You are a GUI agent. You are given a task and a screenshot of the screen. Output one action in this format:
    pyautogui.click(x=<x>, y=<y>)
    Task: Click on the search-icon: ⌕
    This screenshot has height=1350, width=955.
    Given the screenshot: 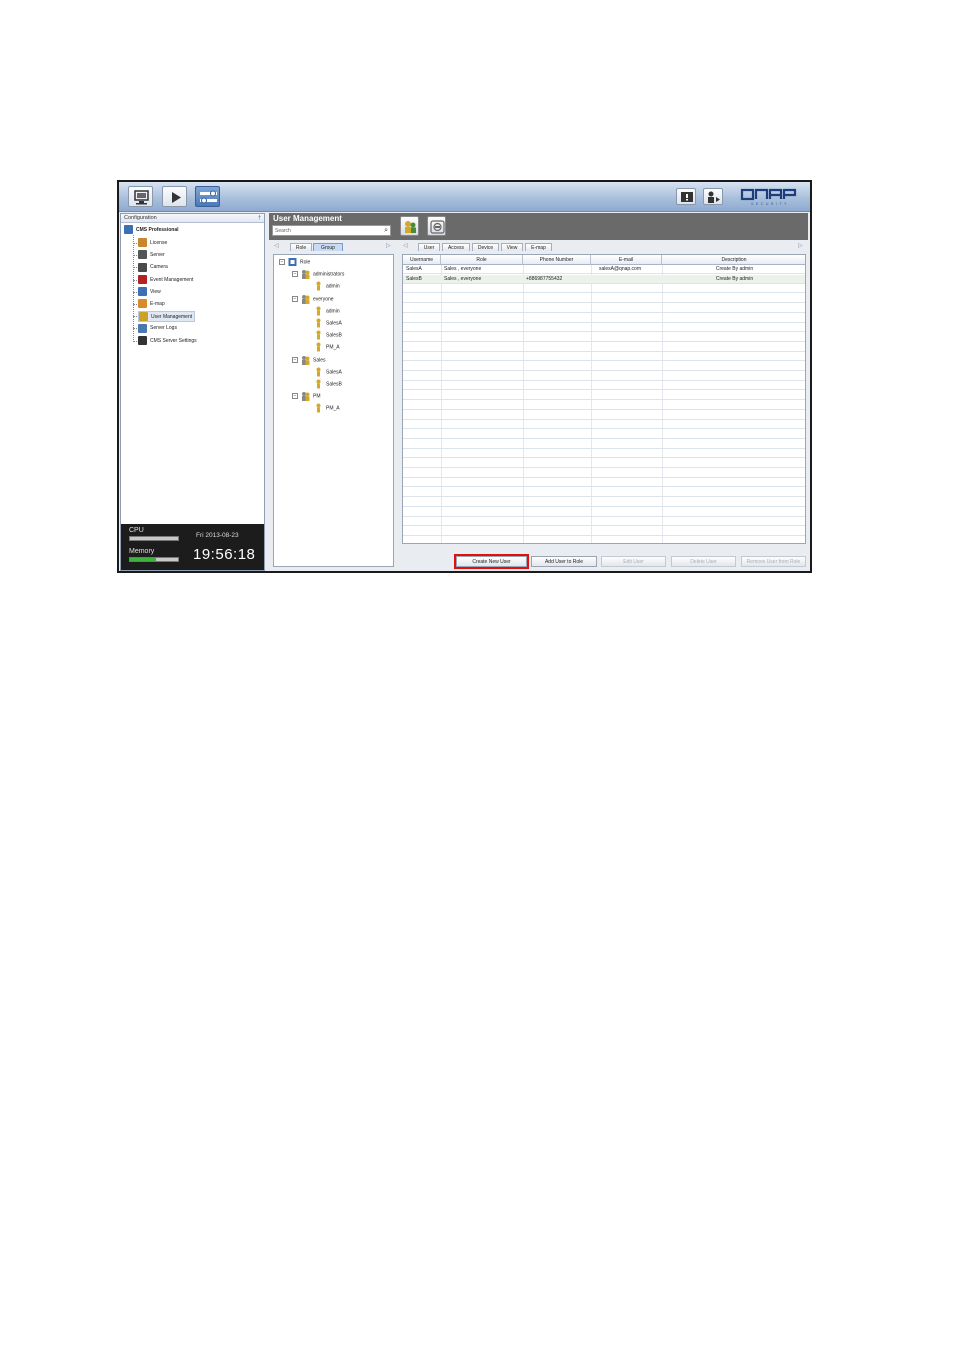 What is the action you would take?
    pyautogui.click(x=386, y=231)
    